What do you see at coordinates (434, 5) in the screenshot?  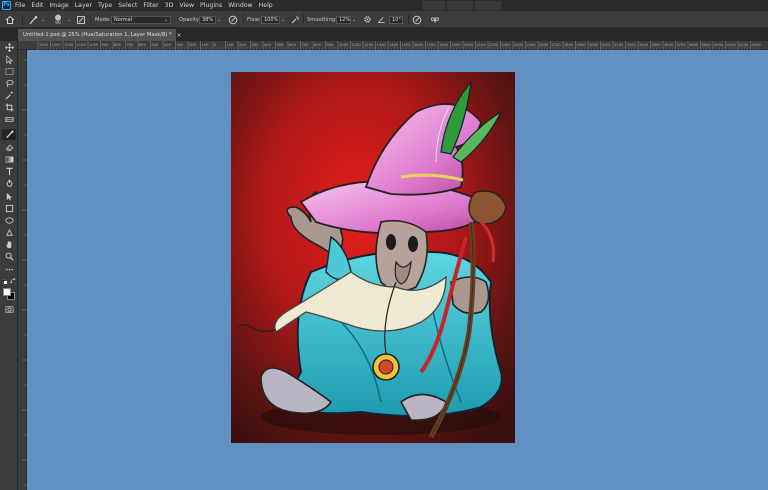 I see `window-minimize-button` at bounding box center [434, 5].